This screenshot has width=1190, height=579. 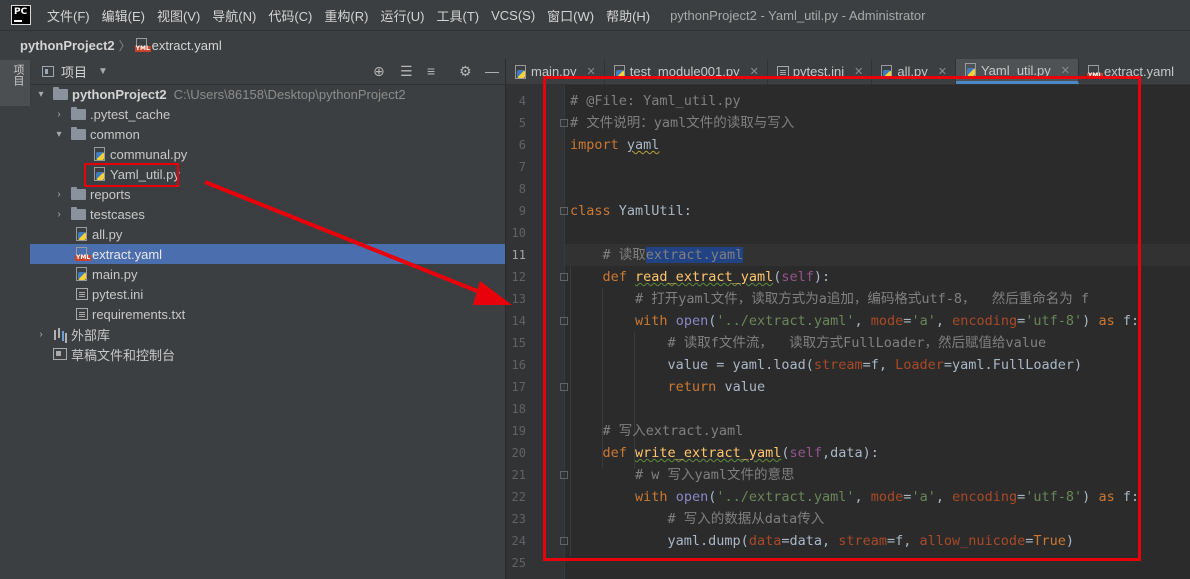 What do you see at coordinates (267, 194) in the screenshot?
I see `tree-item-reports: › reports` at bounding box center [267, 194].